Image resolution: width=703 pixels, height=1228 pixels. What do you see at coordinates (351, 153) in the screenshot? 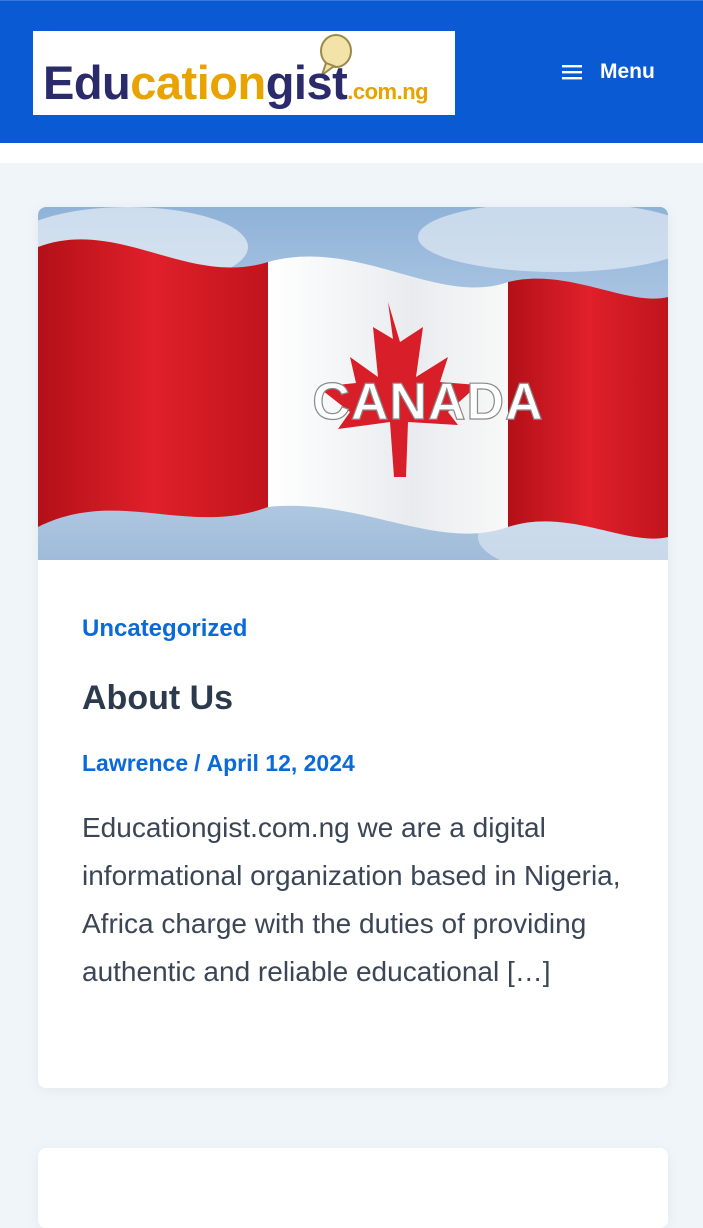
I see `header-subbar` at bounding box center [351, 153].